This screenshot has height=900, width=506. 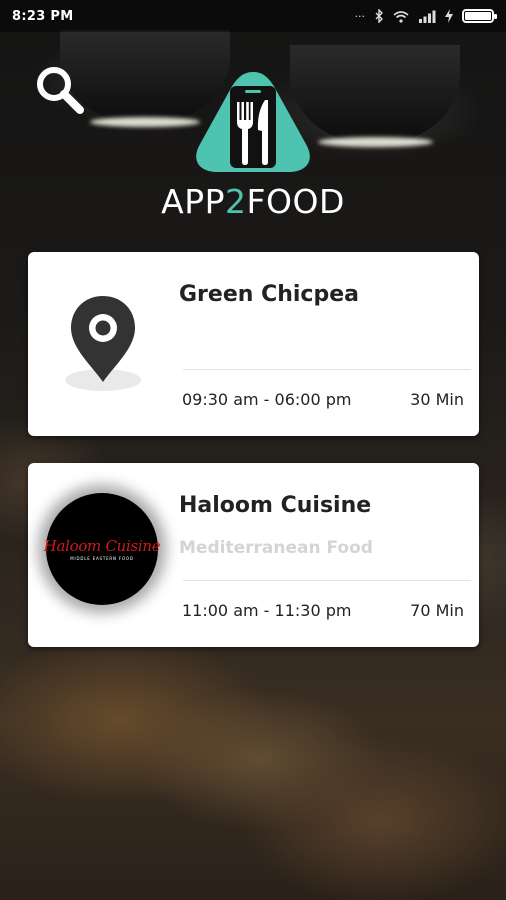 What do you see at coordinates (236, 201) in the screenshot?
I see `logo-text-accent: 2` at bounding box center [236, 201].